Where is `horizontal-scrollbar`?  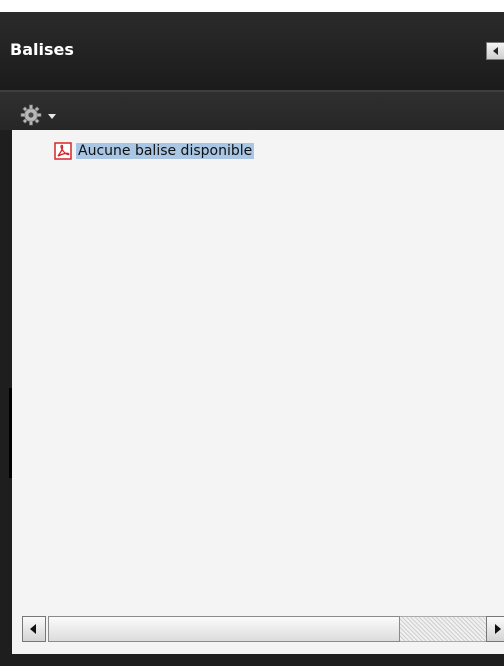 horizontal-scrollbar is located at coordinates (258, 630).